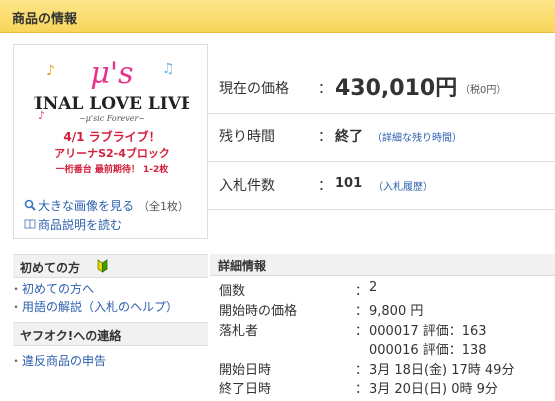  Describe the element at coordinates (428, 348) in the screenshot. I see `winner-2-value: 000016 評価：138` at that location.